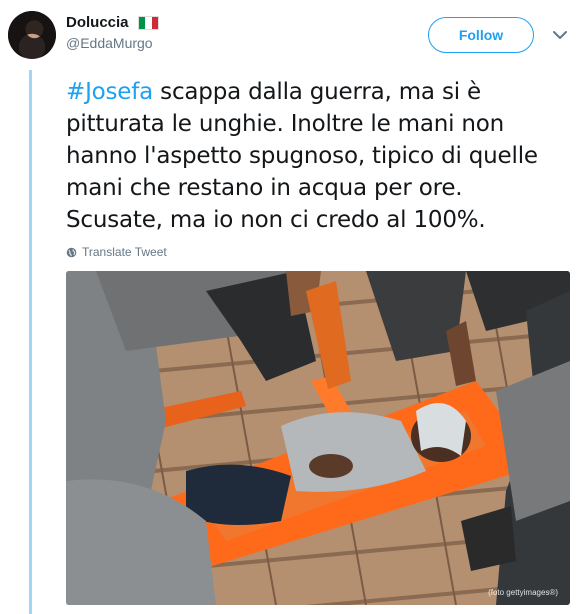 The height and width of the screenshot is (614, 580). What do you see at coordinates (481, 35) in the screenshot?
I see `follow-button: Follow` at bounding box center [481, 35].